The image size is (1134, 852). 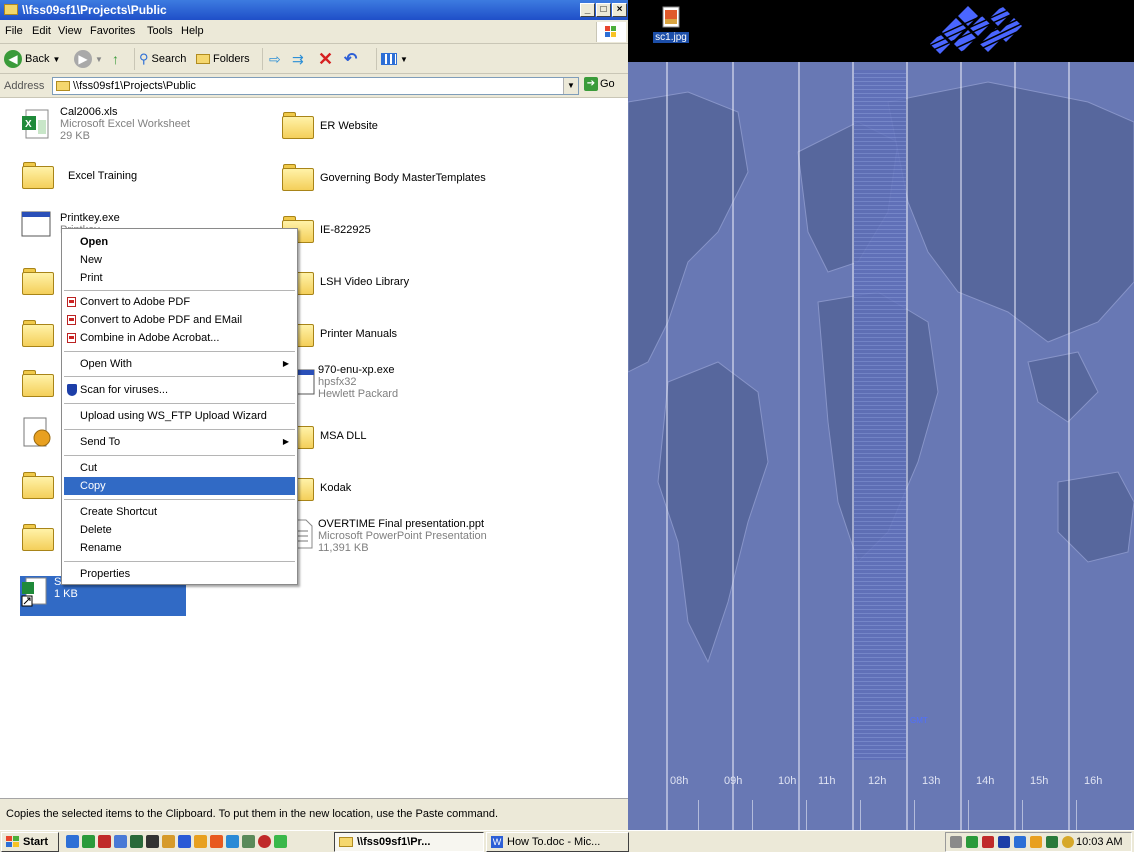 I want to click on menu-file: File, so click(x=14, y=31).